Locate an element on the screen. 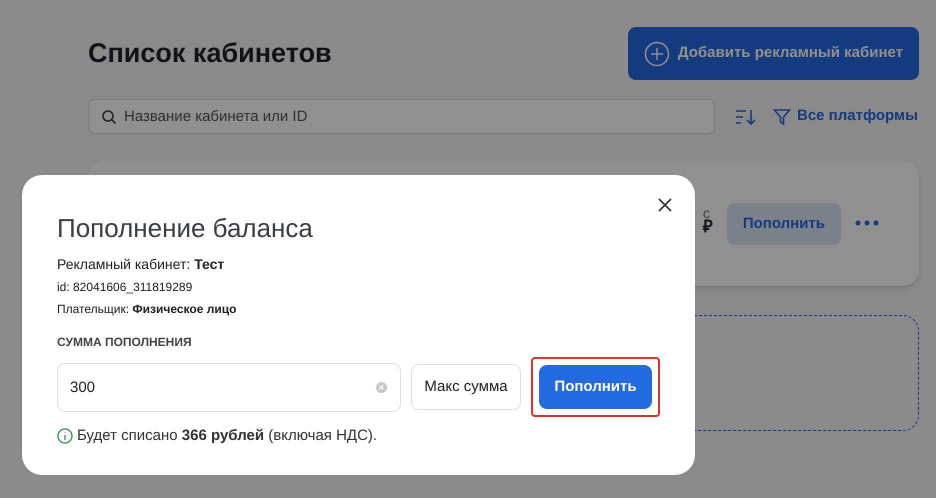 The height and width of the screenshot is (498, 936). page-title: Список кабинетов is located at coordinates (210, 53).